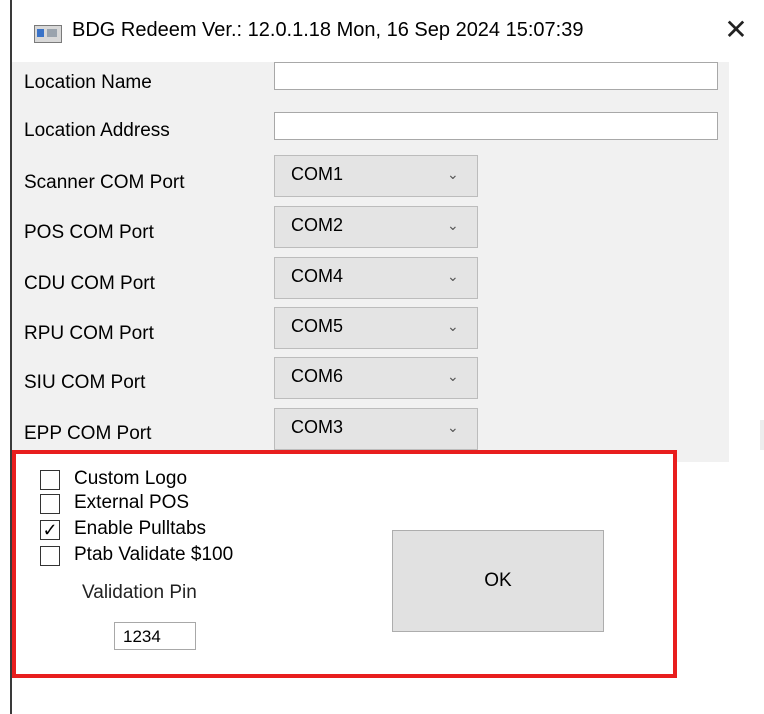 The image size is (764, 714). What do you see at coordinates (154, 554) in the screenshot?
I see `ptab-validate-label: Ptab Validate $100` at bounding box center [154, 554].